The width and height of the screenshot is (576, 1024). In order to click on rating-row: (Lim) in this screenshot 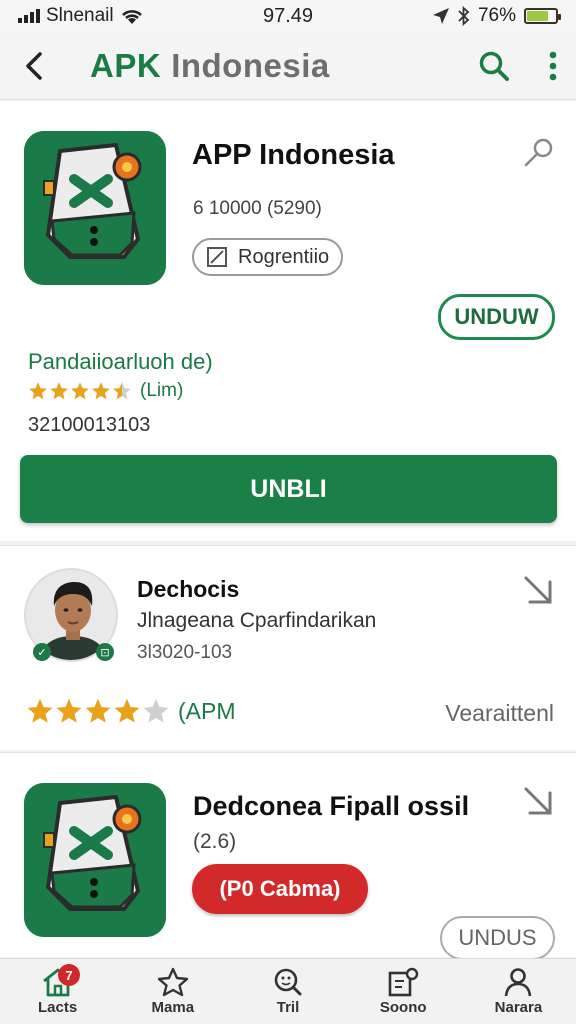, I will do `click(105, 391)`.